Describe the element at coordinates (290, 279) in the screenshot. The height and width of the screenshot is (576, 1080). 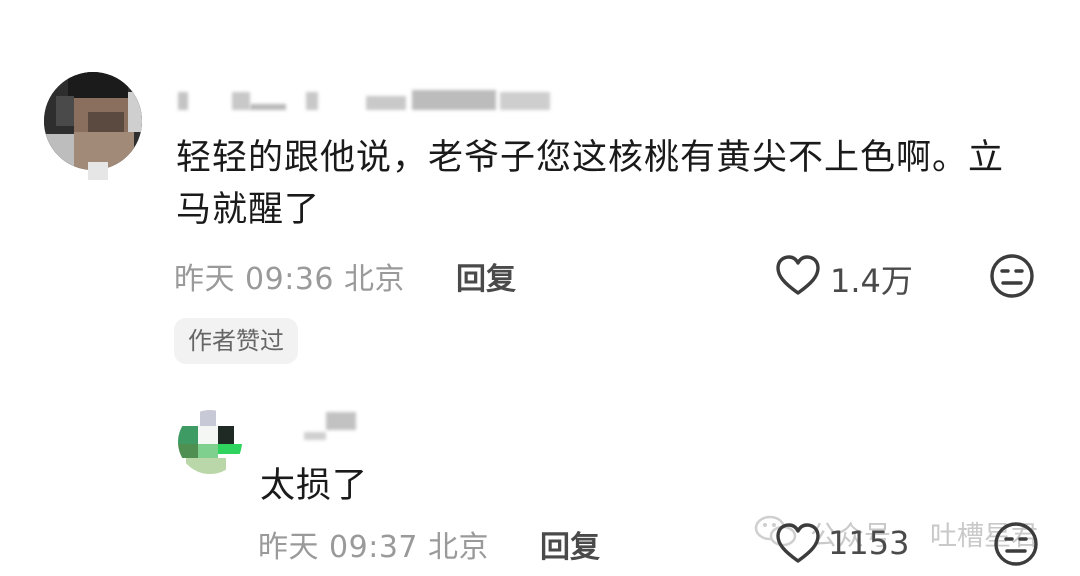
I see `comment-time-location: 昨天 09:36 北京` at that location.